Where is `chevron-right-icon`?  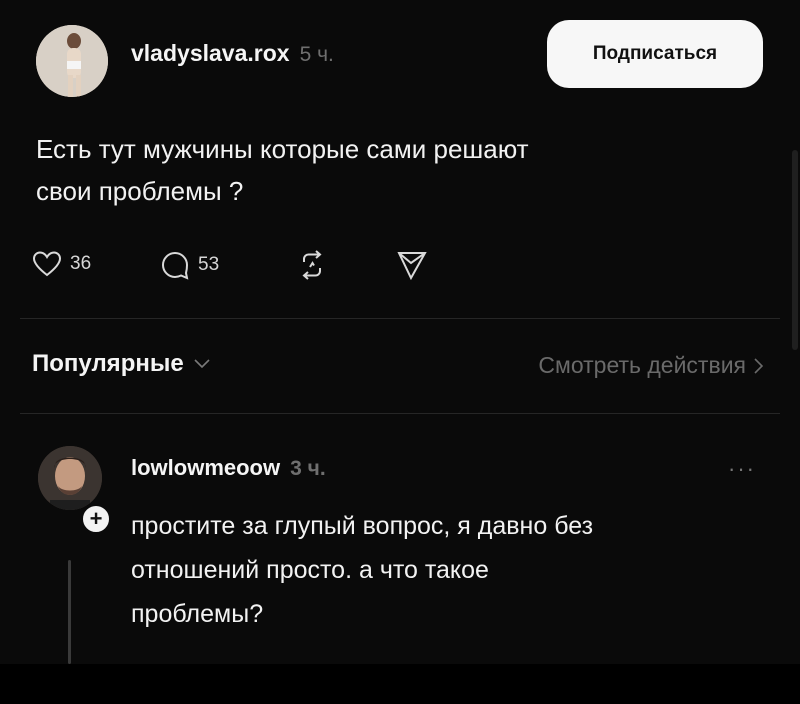
chevron-right-icon is located at coordinates (759, 365).